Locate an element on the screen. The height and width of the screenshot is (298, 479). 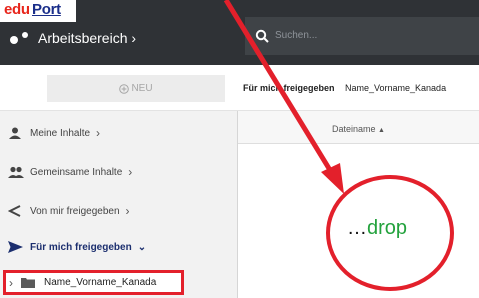
annotation-arrow-line is located at coordinates (279, 88).